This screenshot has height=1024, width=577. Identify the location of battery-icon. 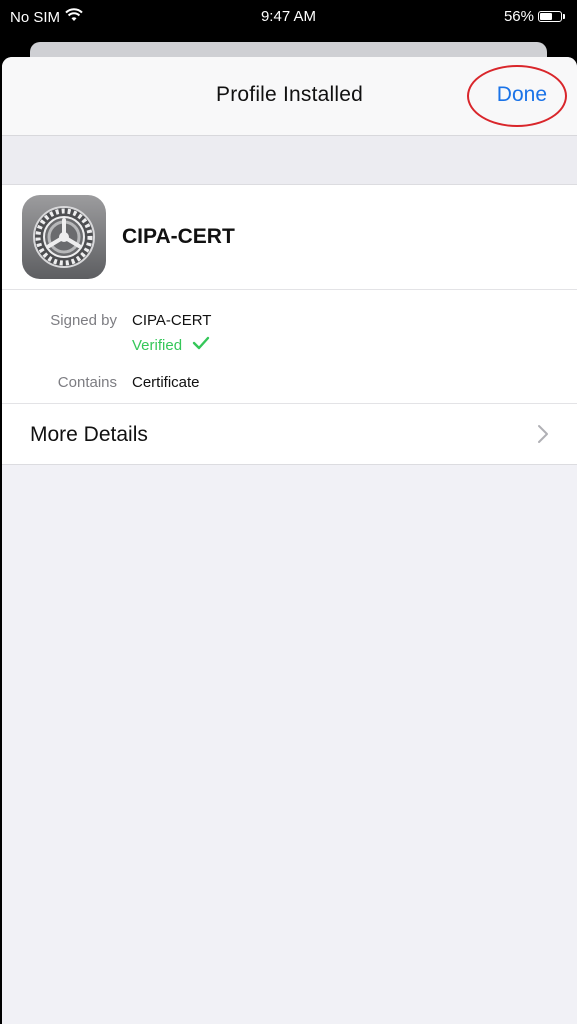
(550, 16).